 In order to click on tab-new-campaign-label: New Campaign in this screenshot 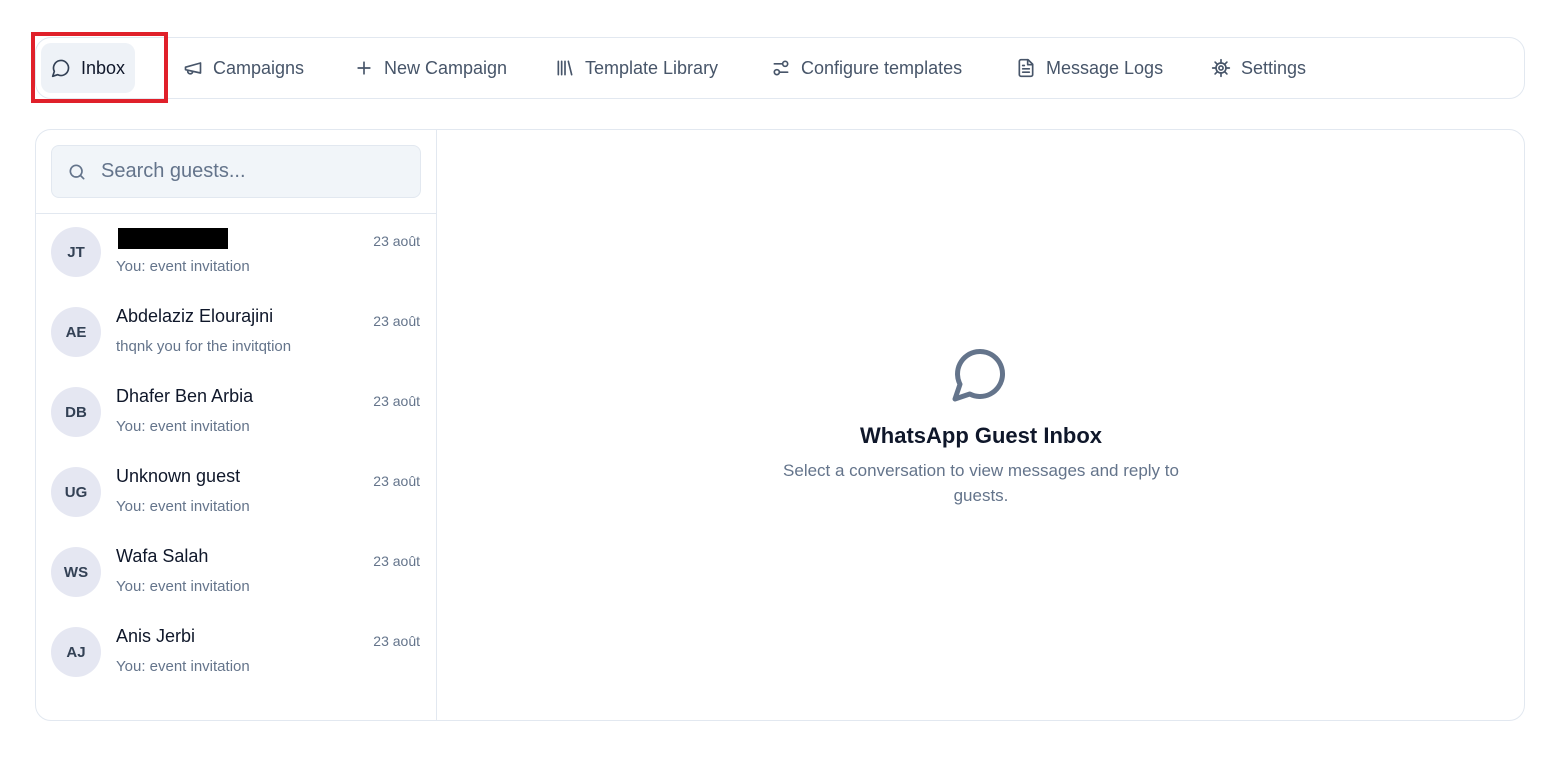, I will do `click(446, 67)`.